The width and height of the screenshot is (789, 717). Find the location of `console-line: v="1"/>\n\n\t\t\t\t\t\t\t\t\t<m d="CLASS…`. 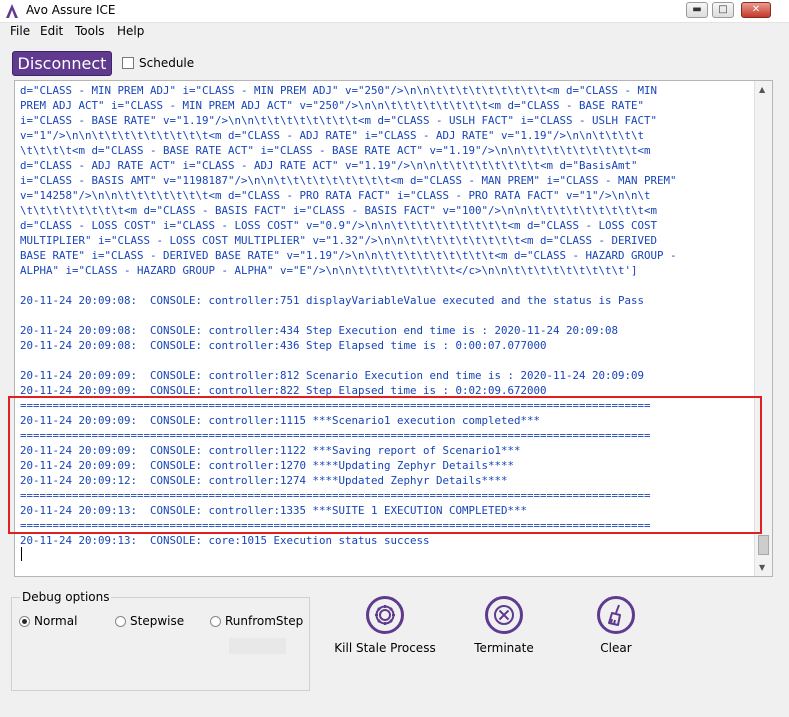

console-line: v="1"/>\n\n\t\t\t\t\t\t\t\t\t<m d="CLASS… is located at coordinates (332, 135).